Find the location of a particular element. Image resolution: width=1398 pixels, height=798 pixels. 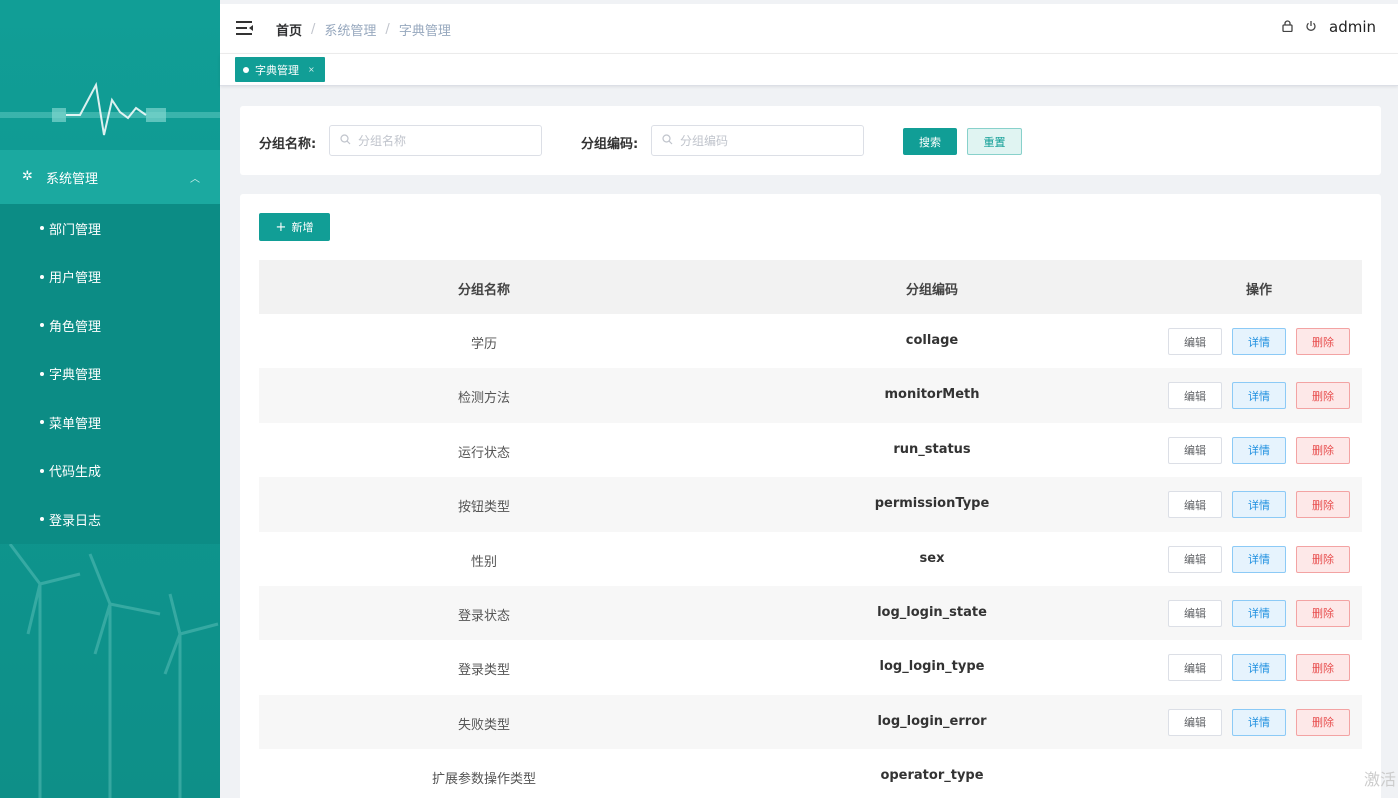

group-name-label: 分组名称: is located at coordinates (288, 144).